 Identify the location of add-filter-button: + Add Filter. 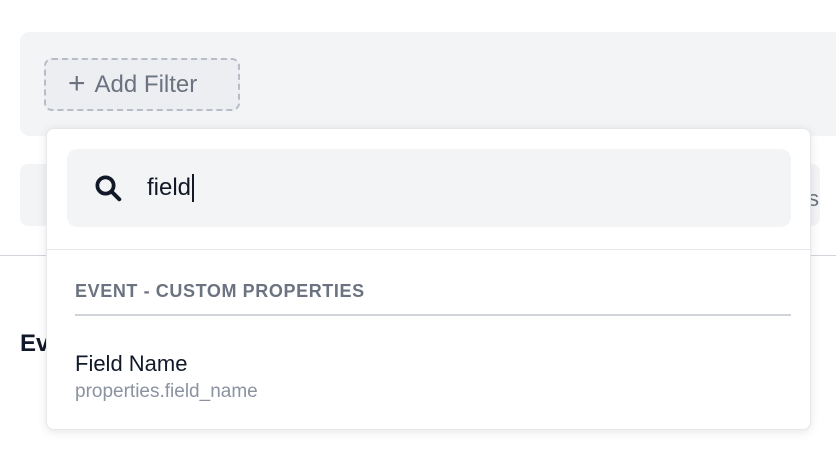
(142, 84).